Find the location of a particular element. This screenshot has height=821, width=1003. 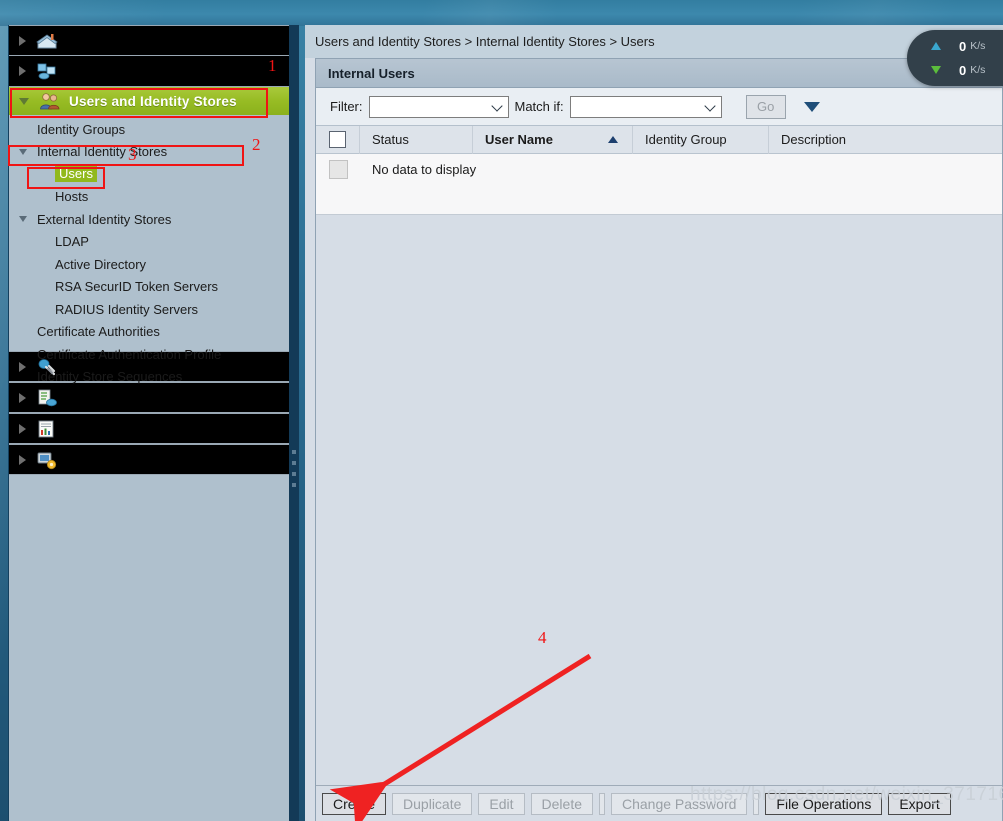

panel-header: Internal Users Showing 0-0 o is located at coordinates (659, 73).